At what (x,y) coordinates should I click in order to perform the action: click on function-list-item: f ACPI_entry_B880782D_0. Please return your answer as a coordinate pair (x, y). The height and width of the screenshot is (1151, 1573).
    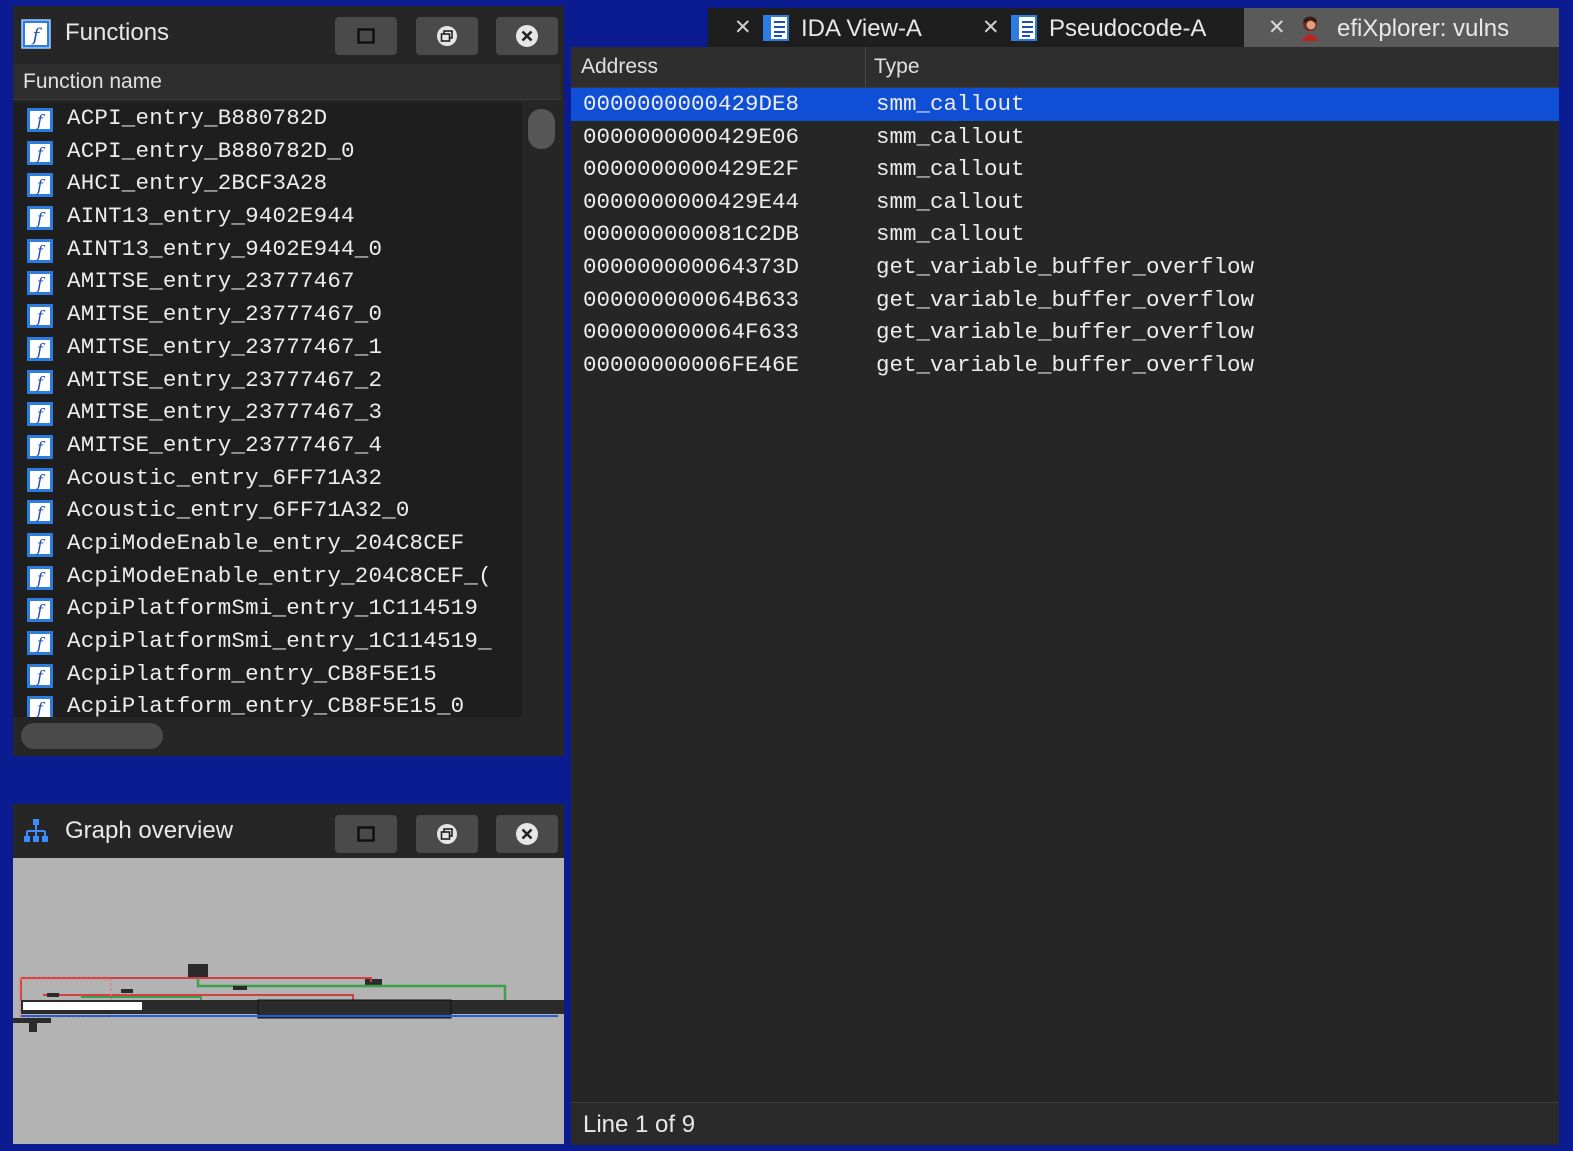
    Looking at the image, I should click on (267, 151).